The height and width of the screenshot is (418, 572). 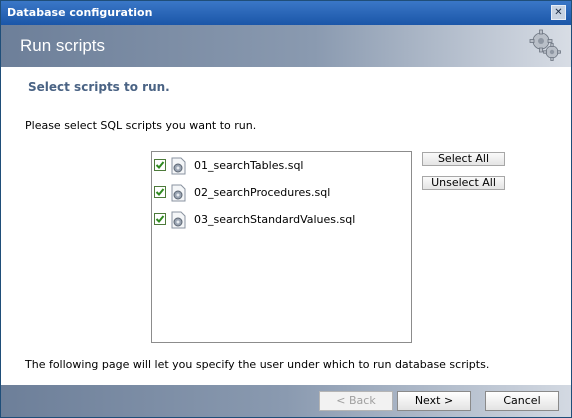 I want to click on cancel-button: Cancel, so click(x=522, y=401).